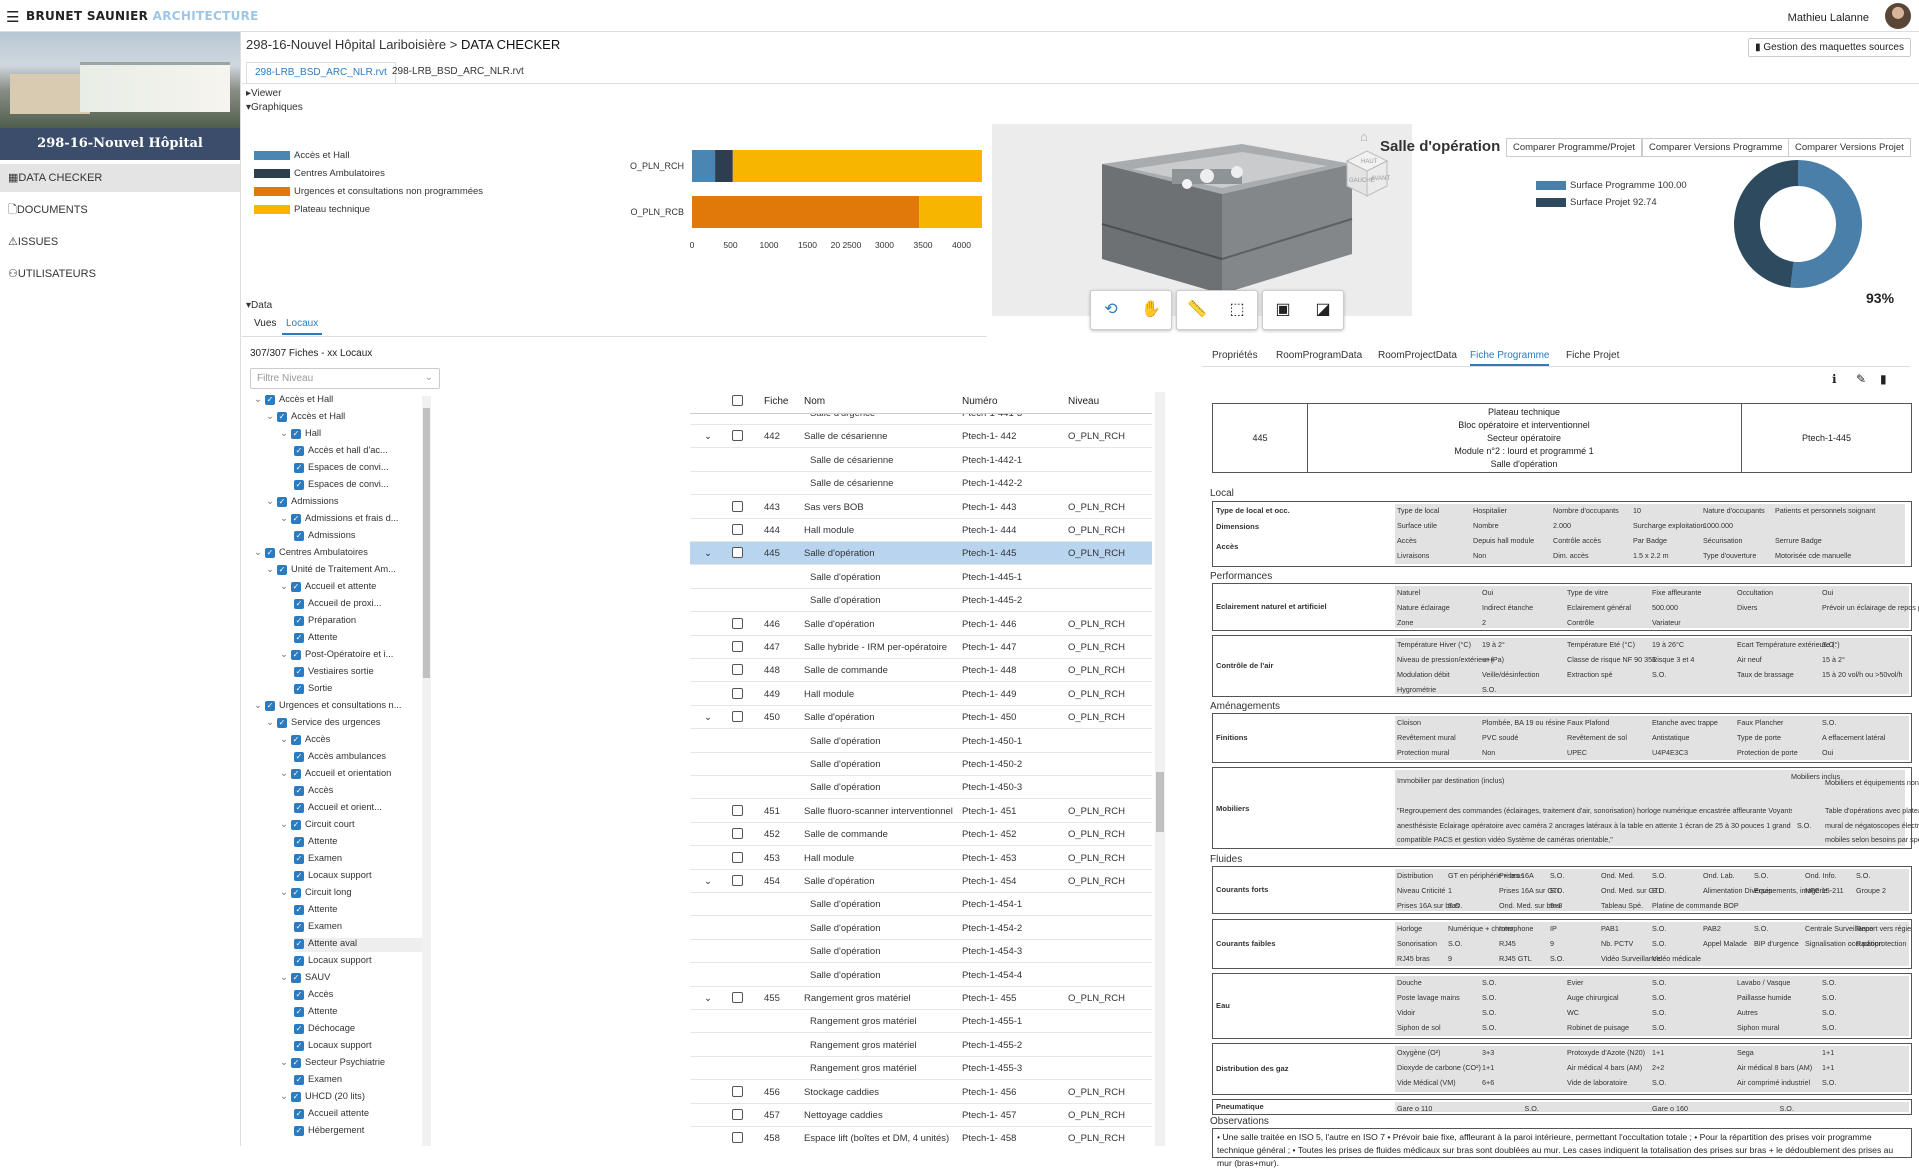  I want to click on table-row: Salle d'opération Ptech-1-454-3, so click(921, 952).